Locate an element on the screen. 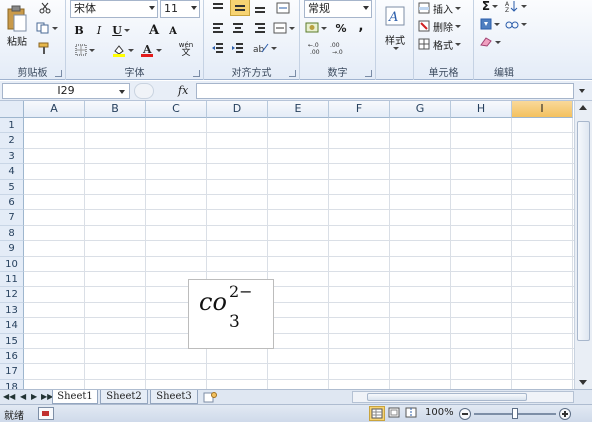 Image resolution: width=592 pixels, height=422 pixels. sort-filter-button: AZ is located at coordinates (516, 7).